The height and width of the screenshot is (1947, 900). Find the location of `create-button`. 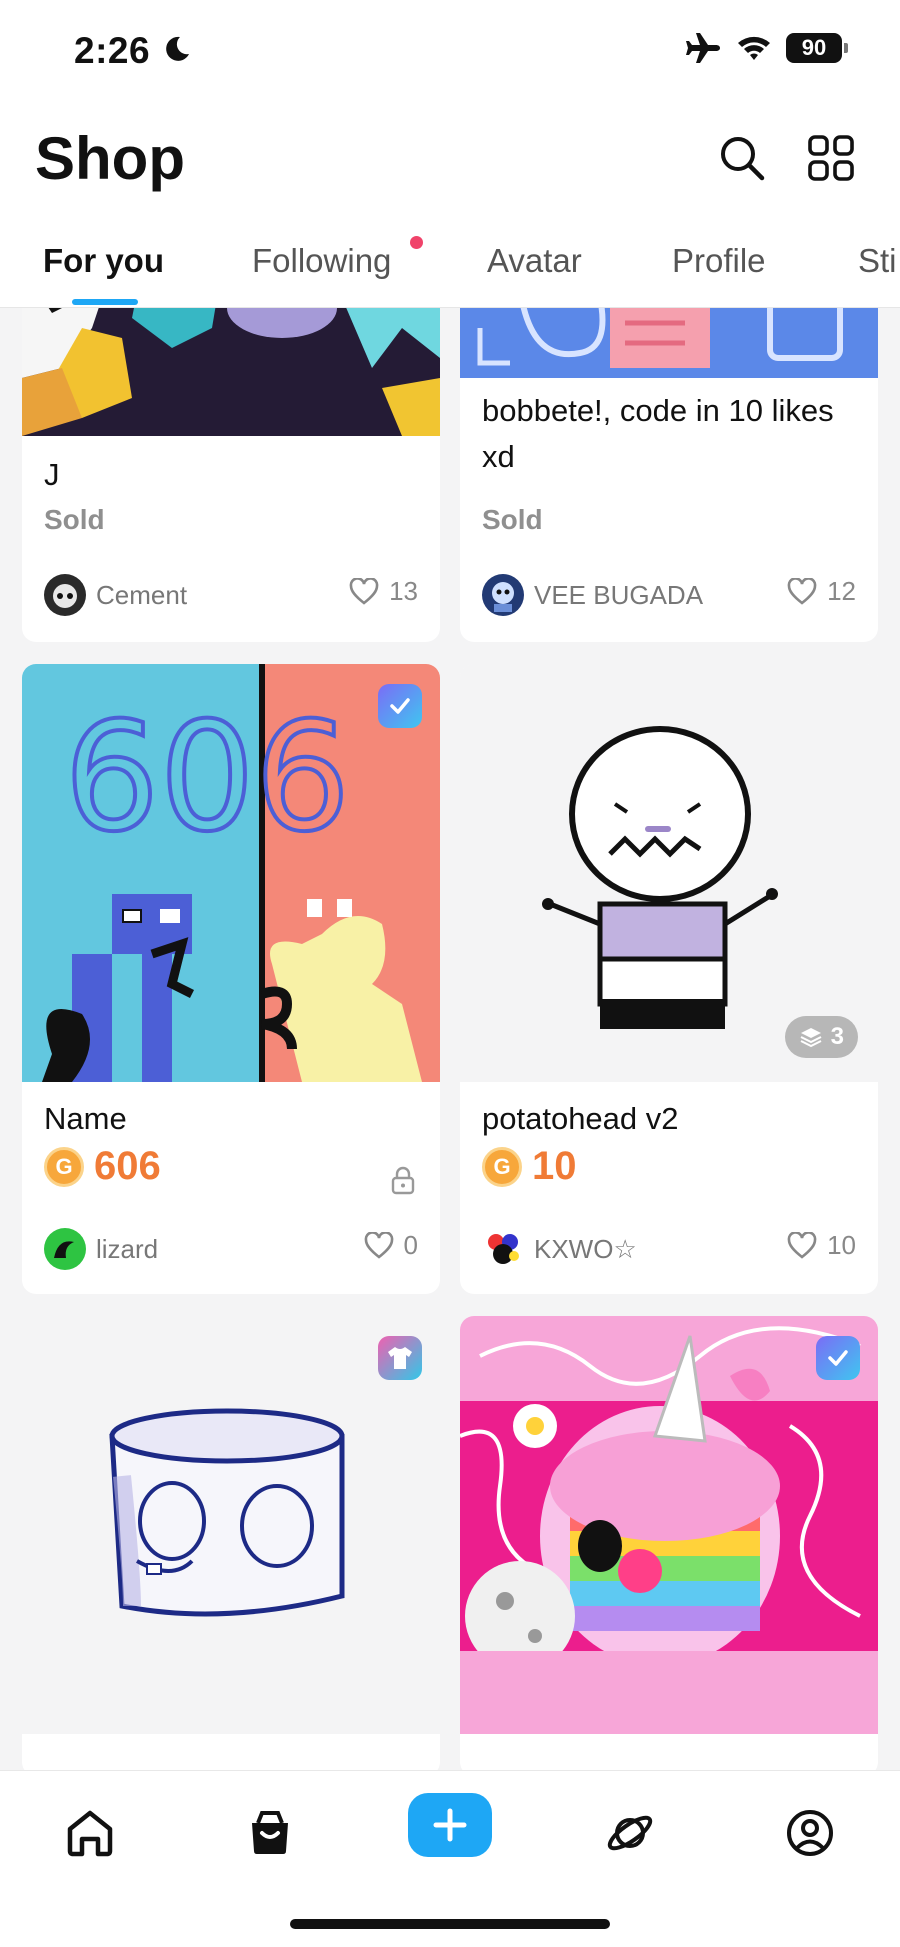

create-button is located at coordinates (450, 1825).